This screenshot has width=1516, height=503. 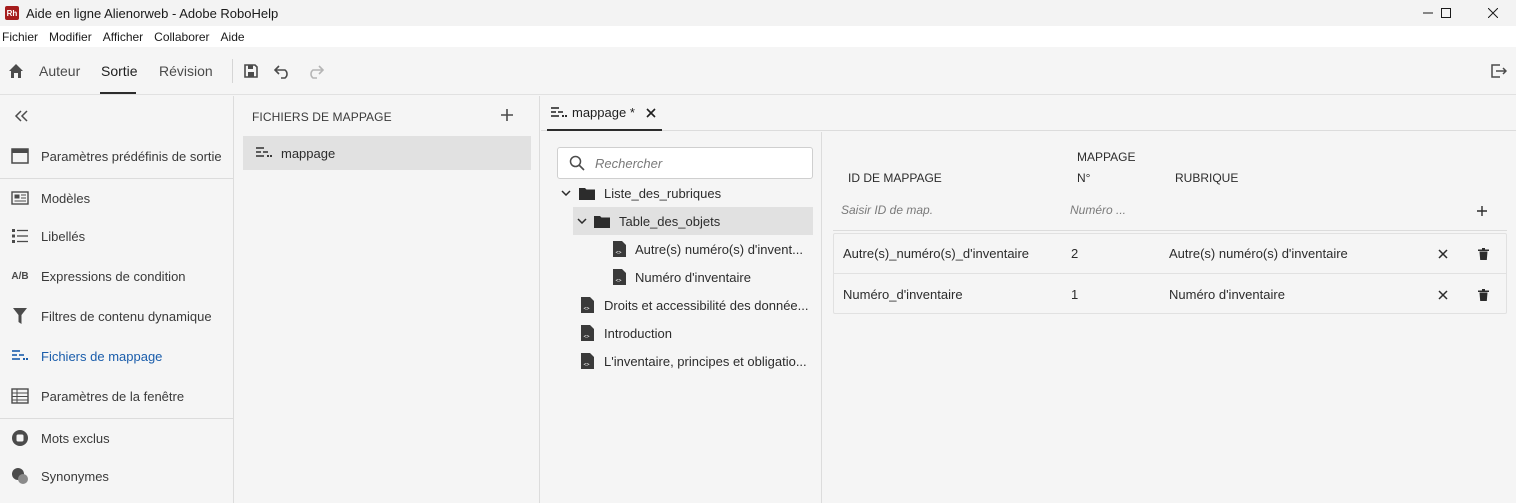 What do you see at coordinates (116, 438) in the screenshot?
I see `nav-item-stop-words: Mots exclus` at bounding box center [116, 438].